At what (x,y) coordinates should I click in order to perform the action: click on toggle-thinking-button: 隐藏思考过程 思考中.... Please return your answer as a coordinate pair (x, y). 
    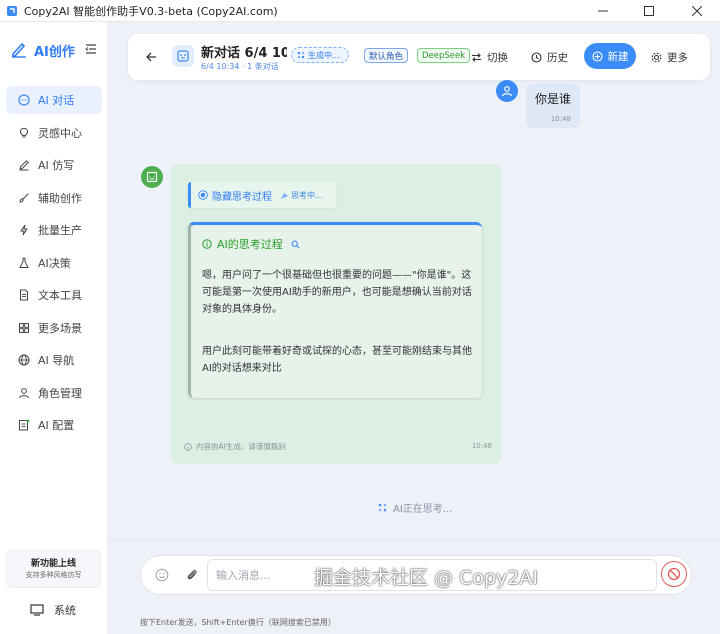
    Looking at the image, I should click on (262, 195).